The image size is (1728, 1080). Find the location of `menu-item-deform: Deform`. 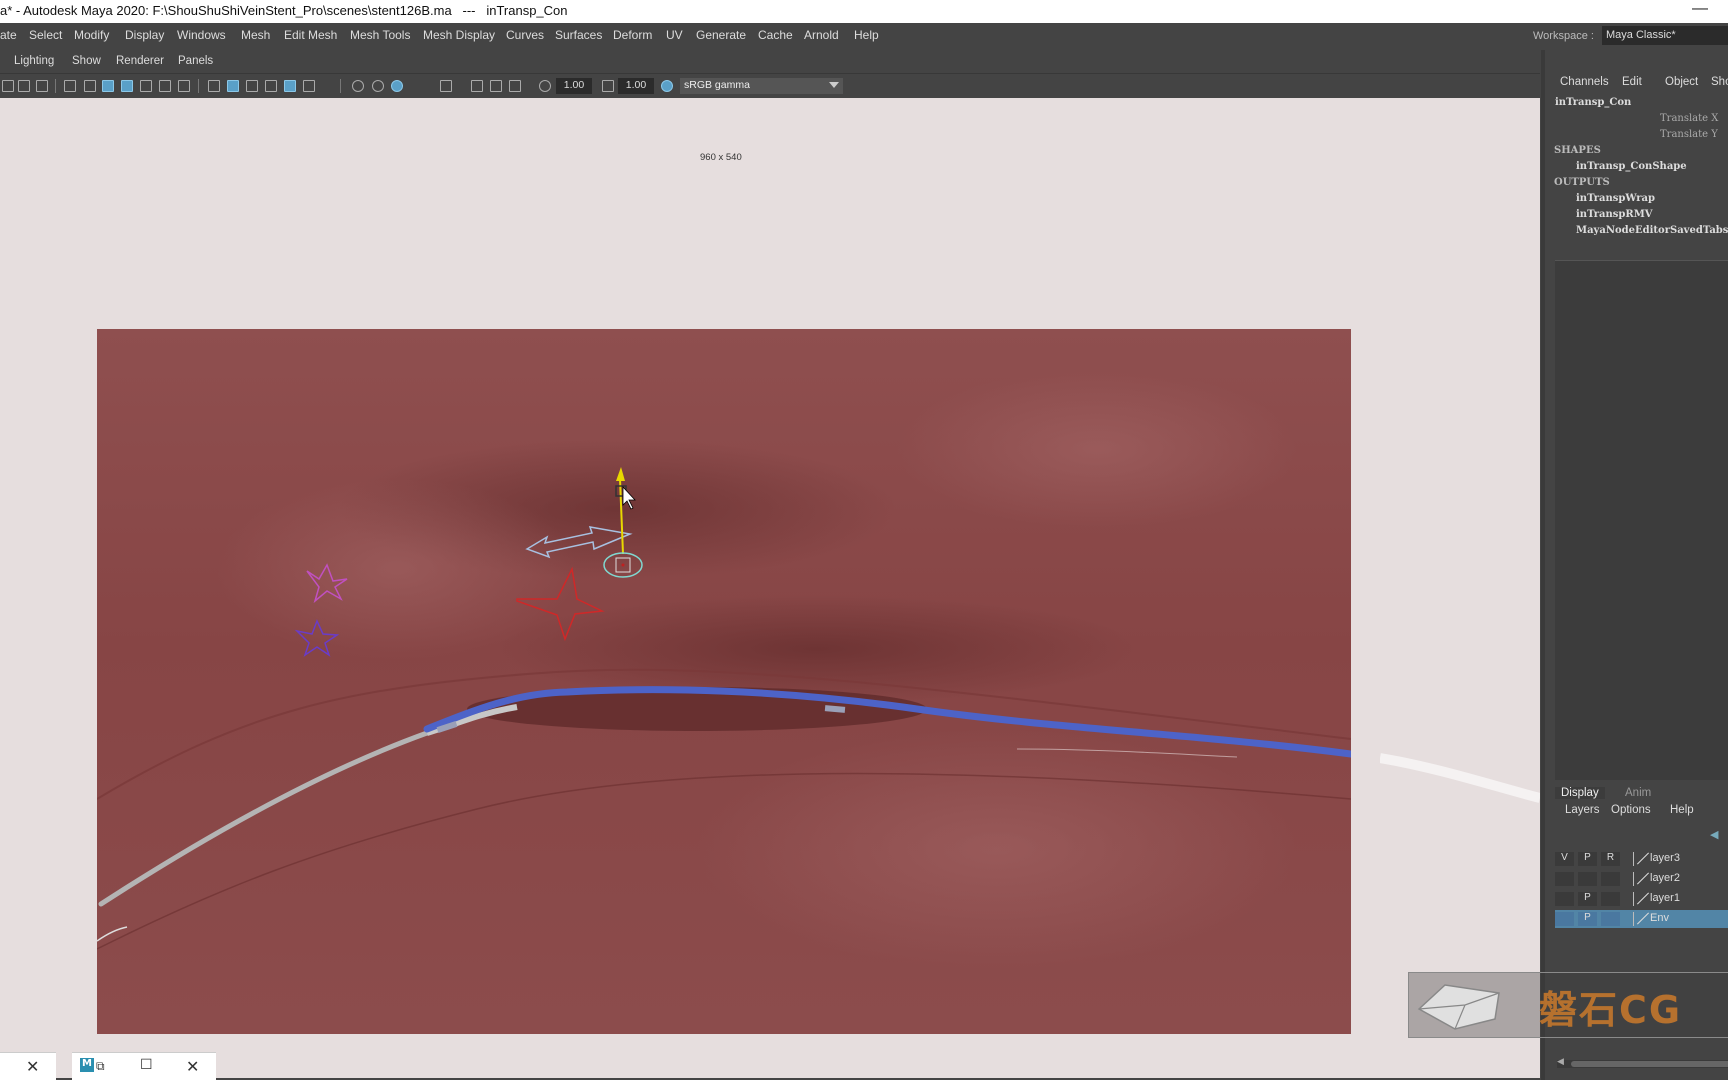

menu-item-deform: Deform is located at coordinates (632, 35).